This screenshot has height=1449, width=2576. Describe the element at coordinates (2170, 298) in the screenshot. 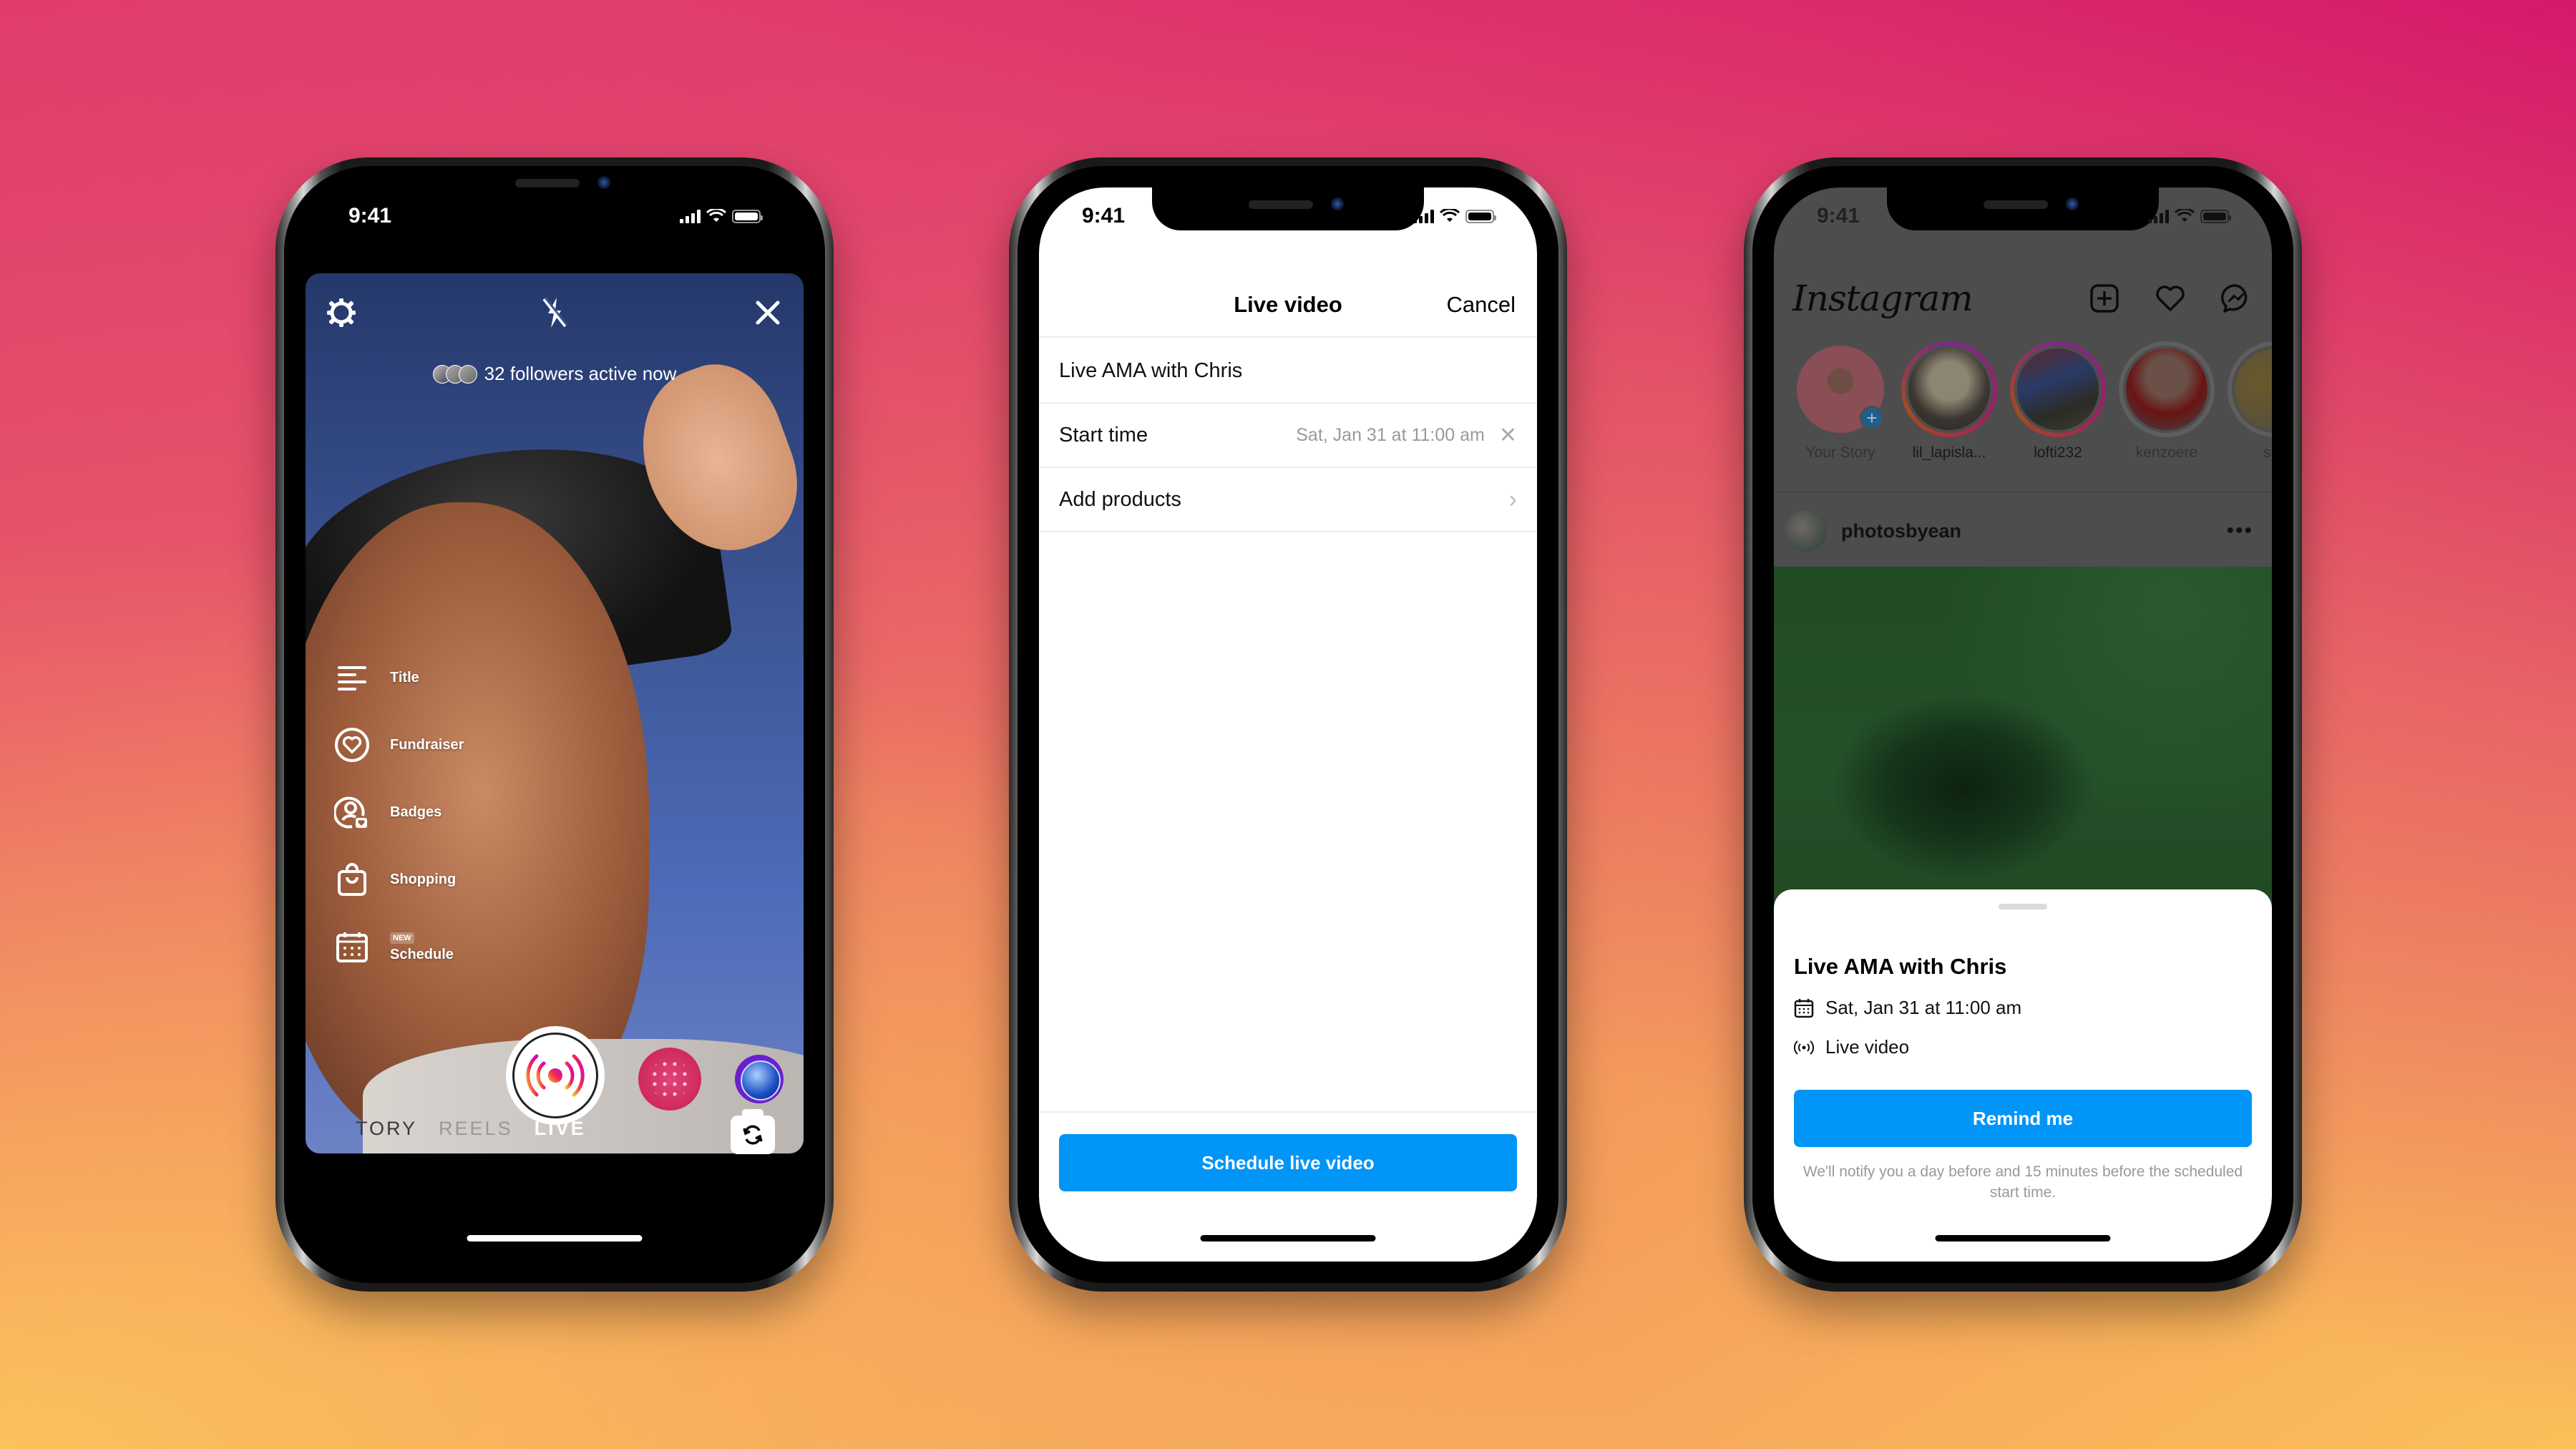

I see `heart-icon` at that location.